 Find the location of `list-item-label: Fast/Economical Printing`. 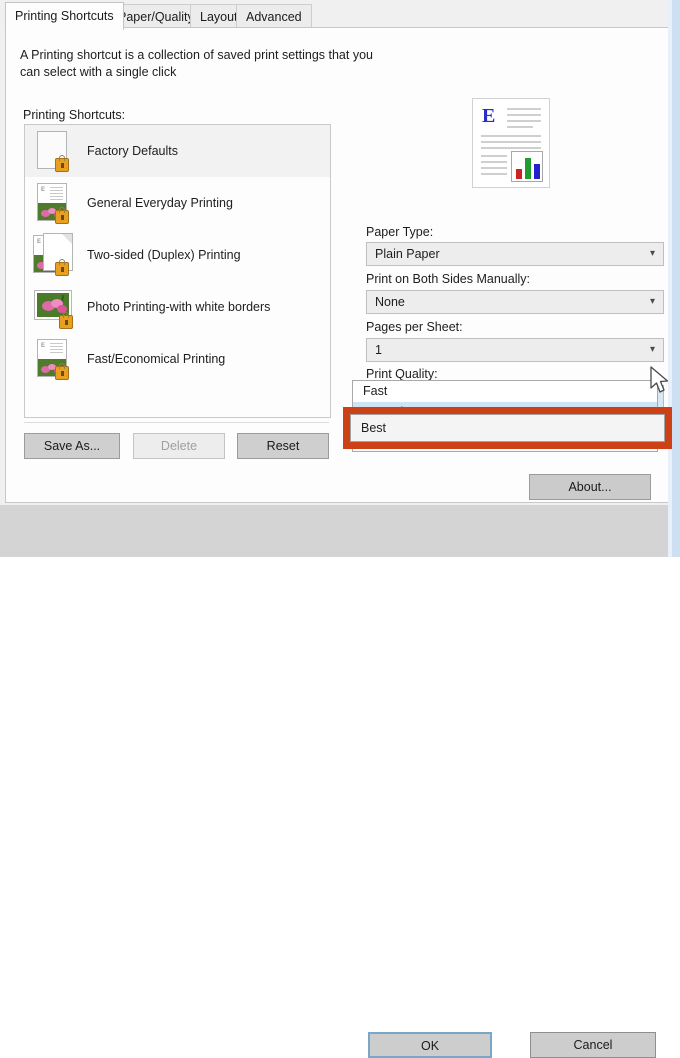

list-item-label: Fast/Economical Printing is located at coordinates (156, 359).